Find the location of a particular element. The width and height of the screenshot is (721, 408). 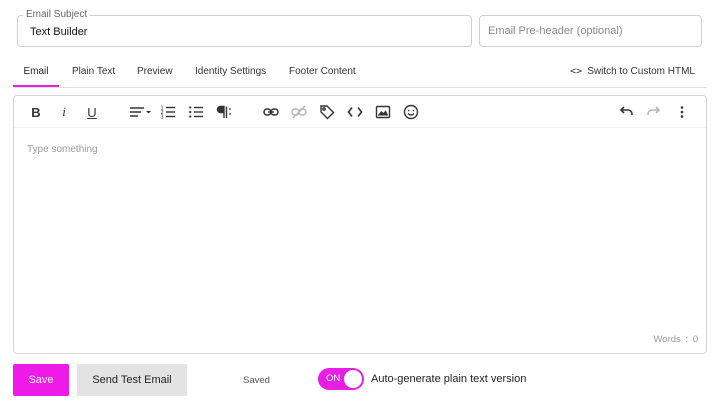

italic-icon: i is located at coordinates (64, 112).